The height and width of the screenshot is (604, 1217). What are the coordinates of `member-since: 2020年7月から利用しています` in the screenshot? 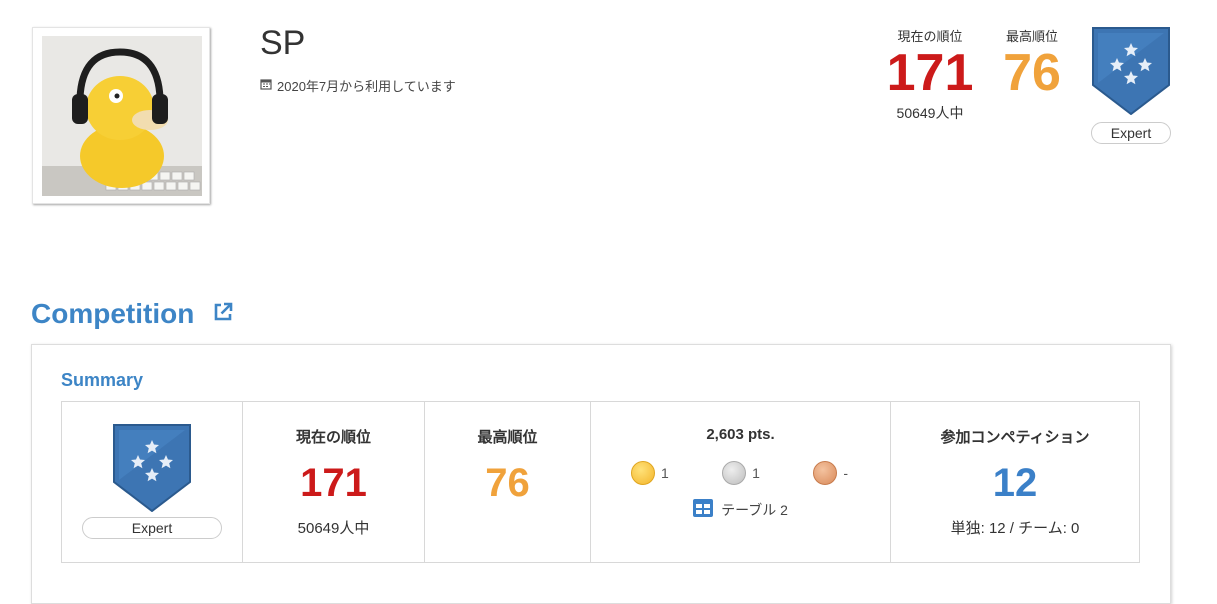 It's located at (358, 85).